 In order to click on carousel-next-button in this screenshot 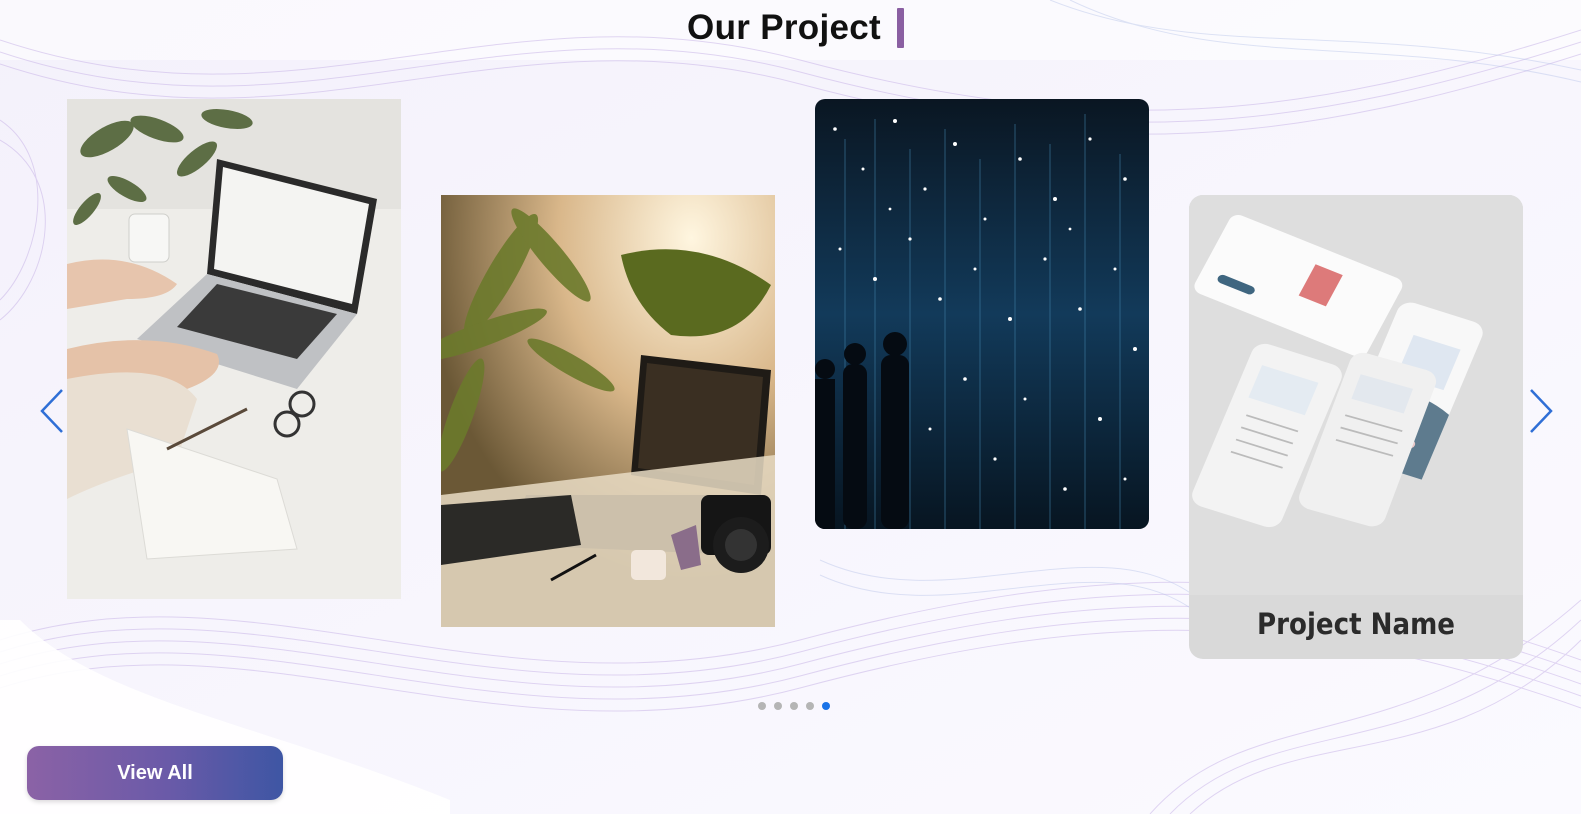, I will do `click(1541, 411)`.